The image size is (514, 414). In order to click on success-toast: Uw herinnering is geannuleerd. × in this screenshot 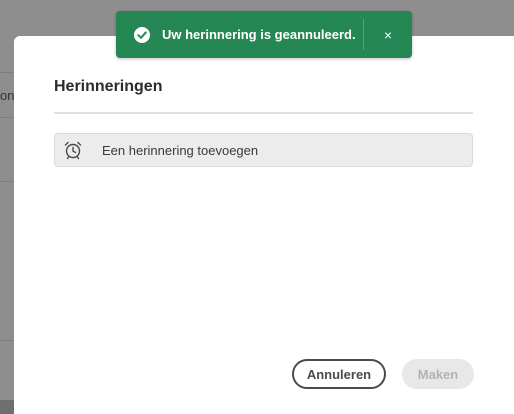, I will do `click(264, 34)`.